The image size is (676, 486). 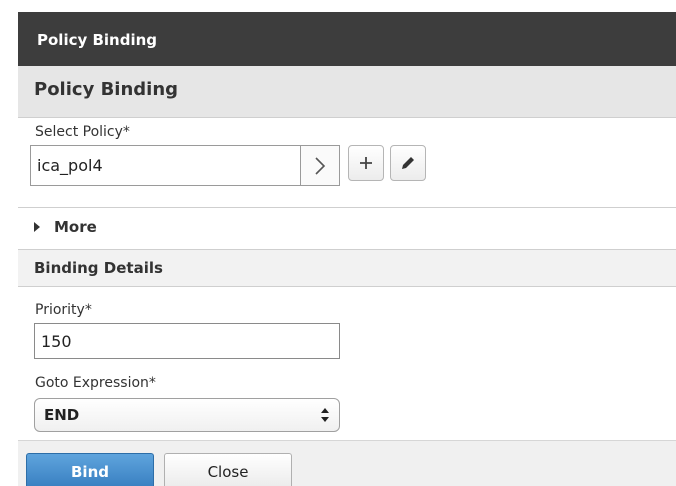 I want to click on bind-button: Bind, so click(x=90, y=469).